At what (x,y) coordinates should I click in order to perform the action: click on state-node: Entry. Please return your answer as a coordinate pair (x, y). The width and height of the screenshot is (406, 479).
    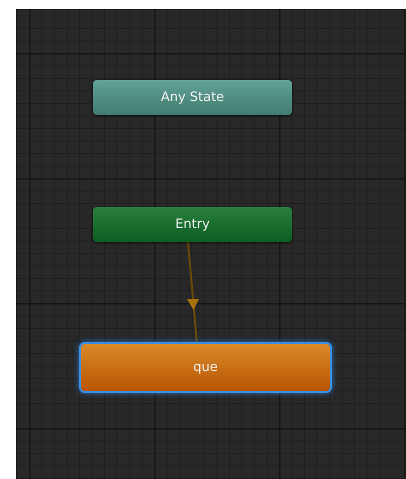
    Looking at the image, I should click on (192, 224).